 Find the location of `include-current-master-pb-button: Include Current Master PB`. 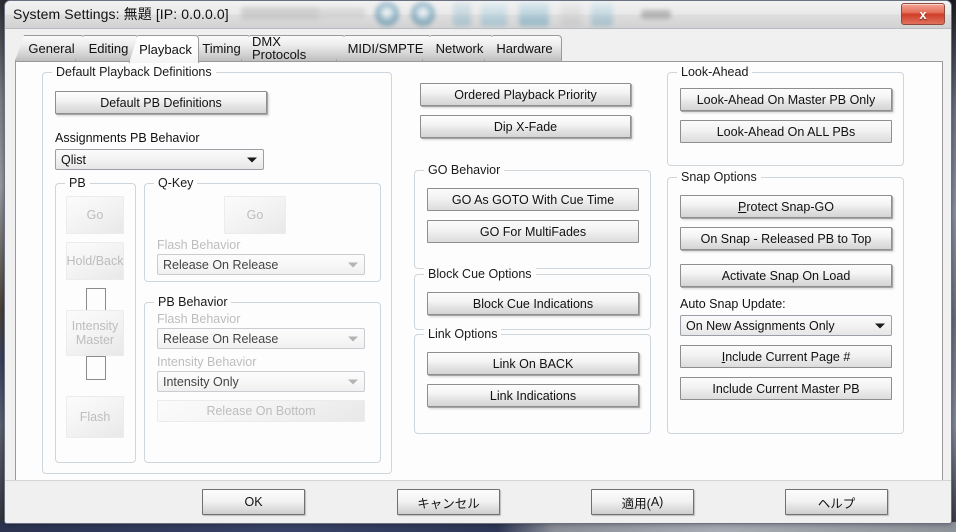

include-current-master-pb-button: Include Current Master PB is located at coordinates (786, 388).